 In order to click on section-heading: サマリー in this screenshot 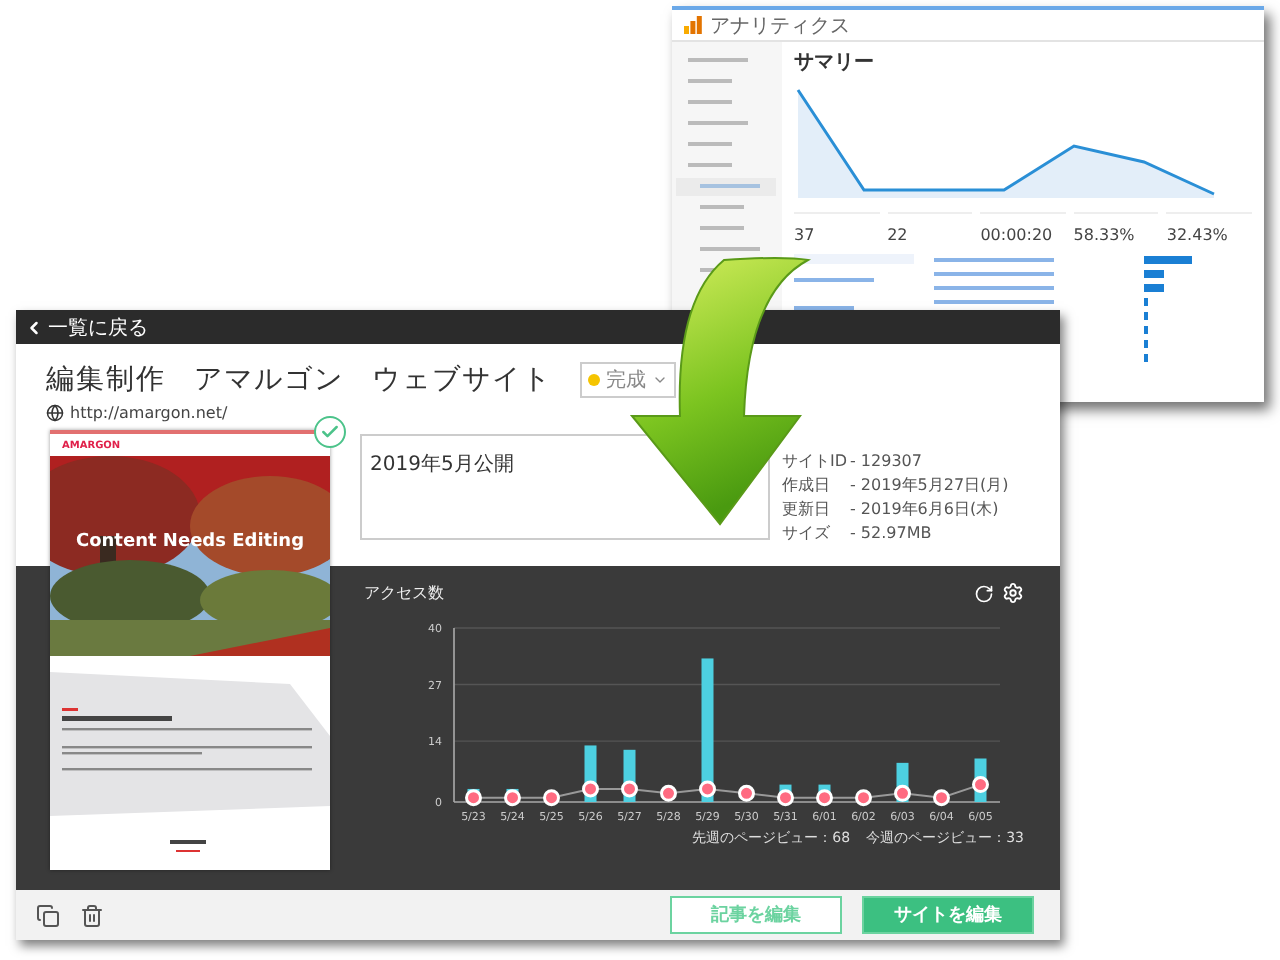, I will do `click(835, 63)`.